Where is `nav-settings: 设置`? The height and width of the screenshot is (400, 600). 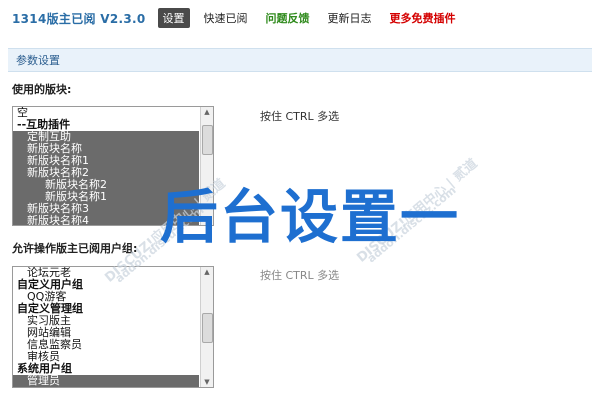 nav-settings: 设置 is located at coordinates (173, 18).